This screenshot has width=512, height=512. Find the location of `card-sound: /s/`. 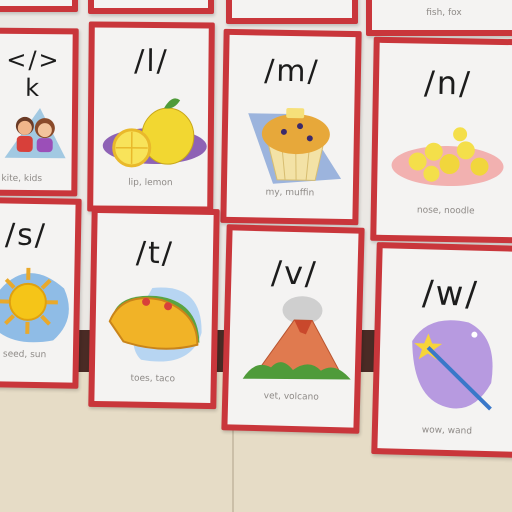

card-sound: /s/ is located at coordinates (26, 235).